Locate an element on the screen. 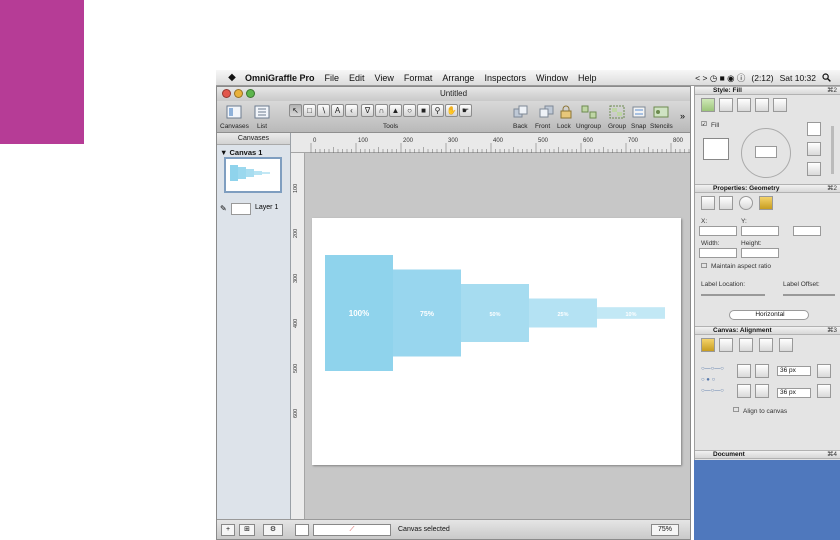 The width and height of the screenshot is (840, 540). lock-label: Lock is located at coordinates (564, 126).